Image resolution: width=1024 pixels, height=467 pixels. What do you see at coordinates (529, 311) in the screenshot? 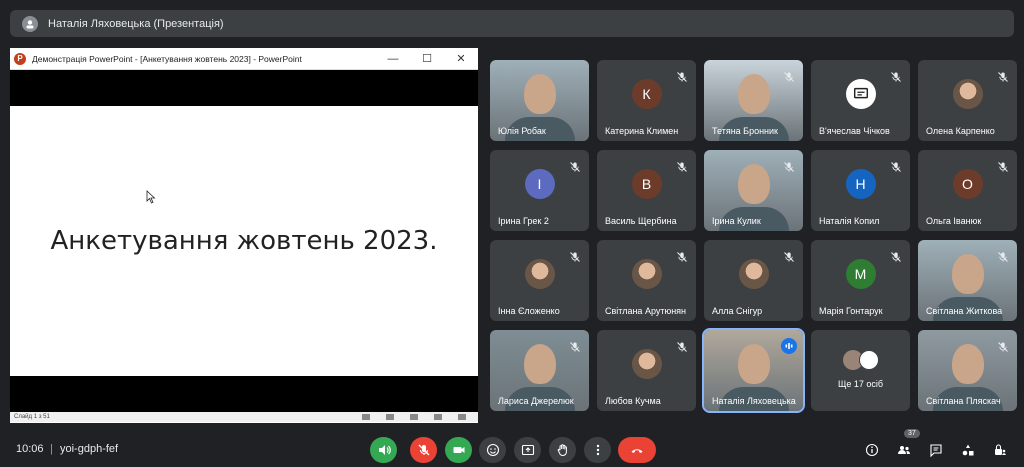
I see `participant-name: Інна Єложенко` at bounding box center [529, 311].